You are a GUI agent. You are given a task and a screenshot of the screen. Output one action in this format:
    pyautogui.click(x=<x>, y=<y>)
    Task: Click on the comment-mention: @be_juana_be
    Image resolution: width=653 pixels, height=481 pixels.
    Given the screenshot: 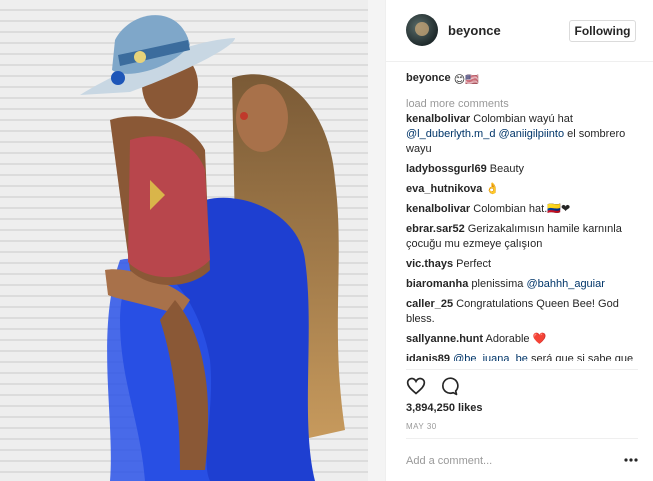 What is the action you would take?
    pyautogui.click(x=490, y=357)
    